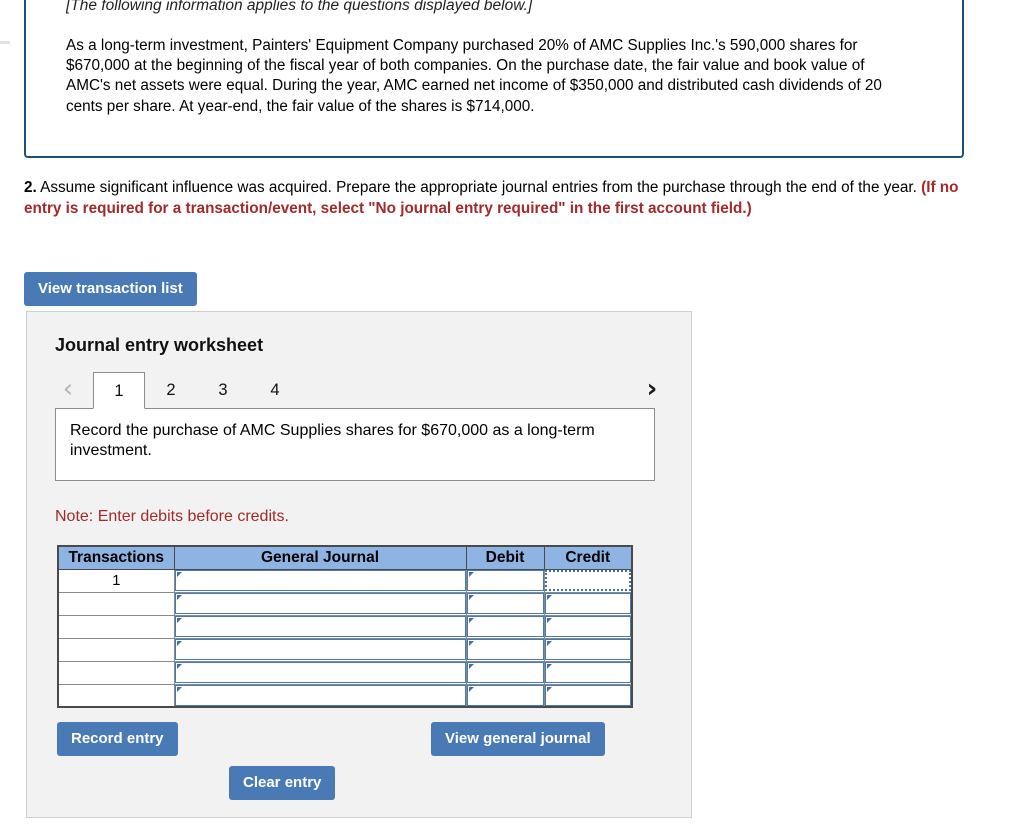  Describe the element at coordinates (320, 557) in the screenshot. I see `header-general-journal: General Journal` at that location.